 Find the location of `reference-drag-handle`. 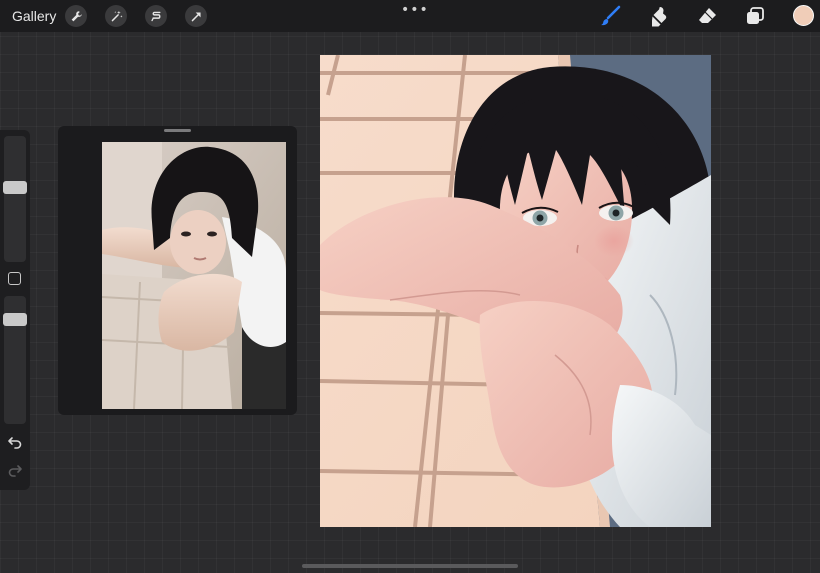

reference-drag-handle is located at coordinates (177, 130).